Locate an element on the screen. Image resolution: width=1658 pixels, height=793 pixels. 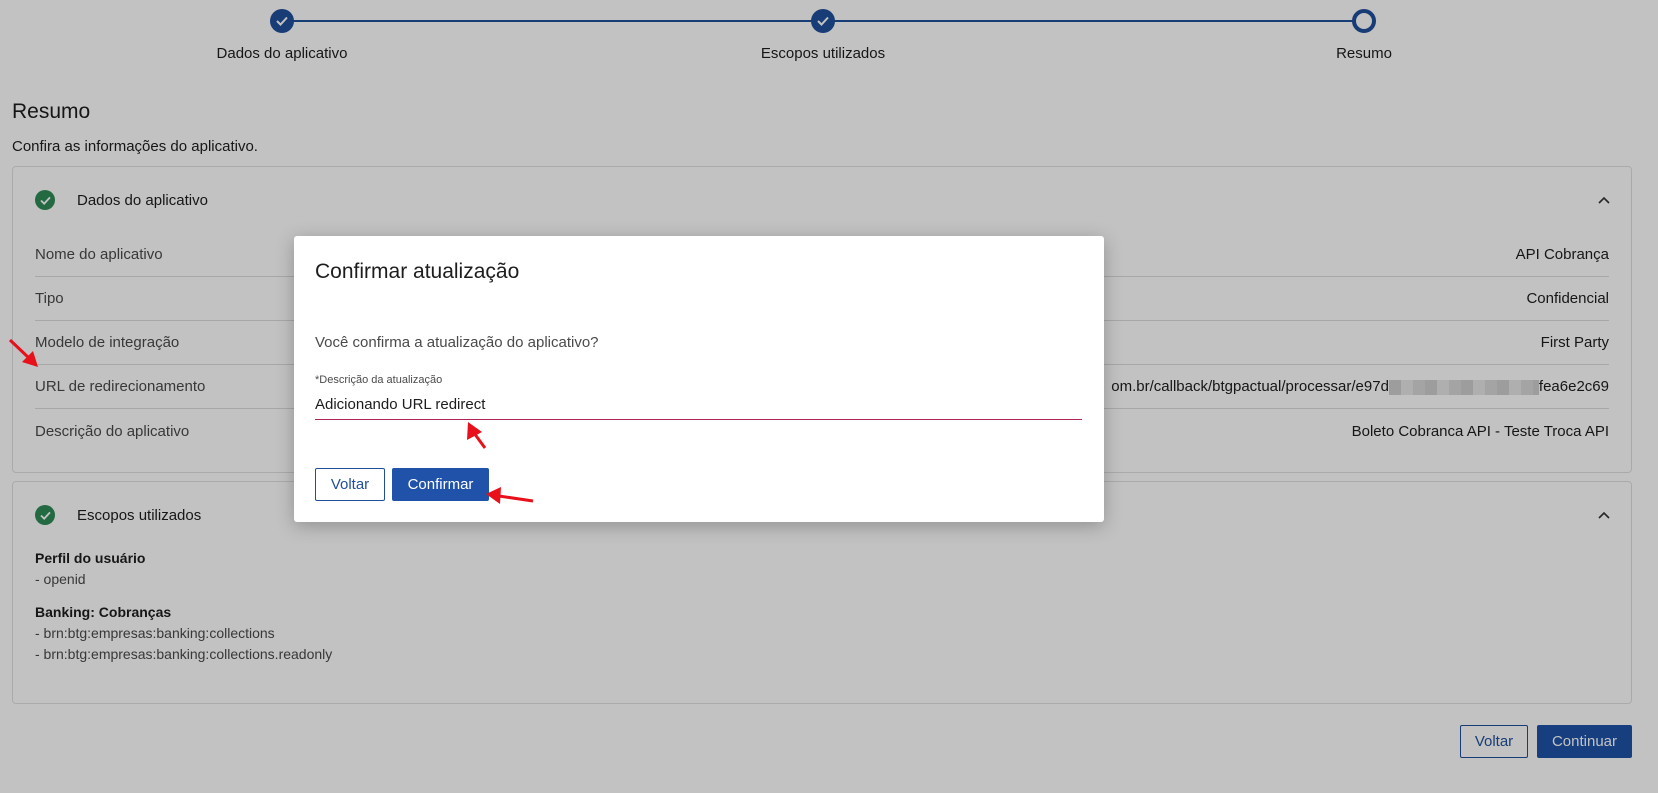
dialog-confirm-button: Confirmar is located at coordinates (440, 484).